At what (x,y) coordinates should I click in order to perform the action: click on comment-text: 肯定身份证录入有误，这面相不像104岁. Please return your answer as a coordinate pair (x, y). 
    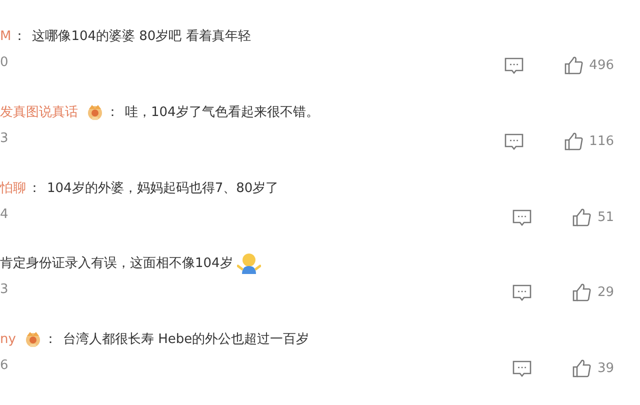
    Looking at the image, I should click on (116, 263).